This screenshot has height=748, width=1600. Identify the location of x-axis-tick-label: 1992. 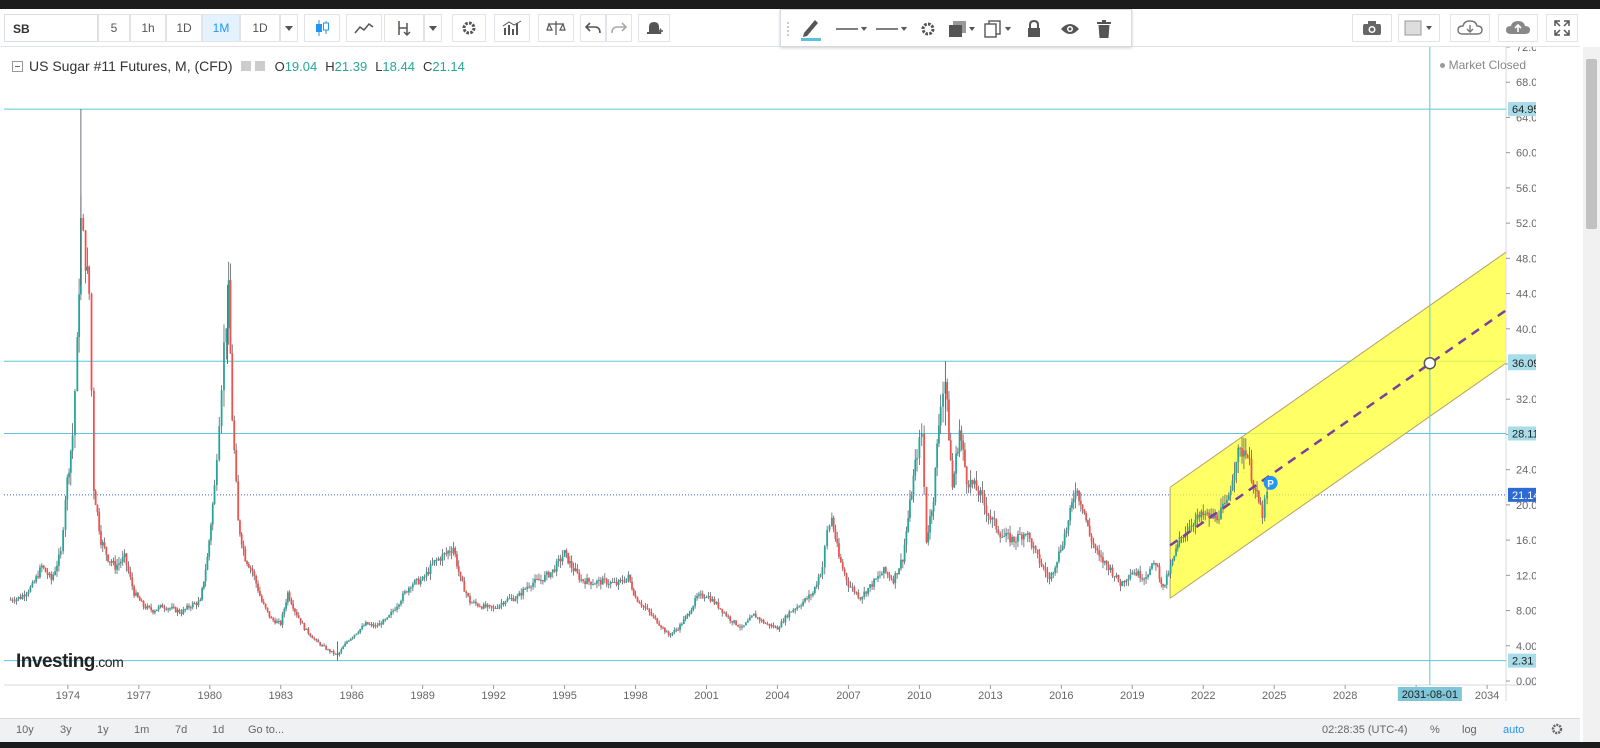
(493, 695).